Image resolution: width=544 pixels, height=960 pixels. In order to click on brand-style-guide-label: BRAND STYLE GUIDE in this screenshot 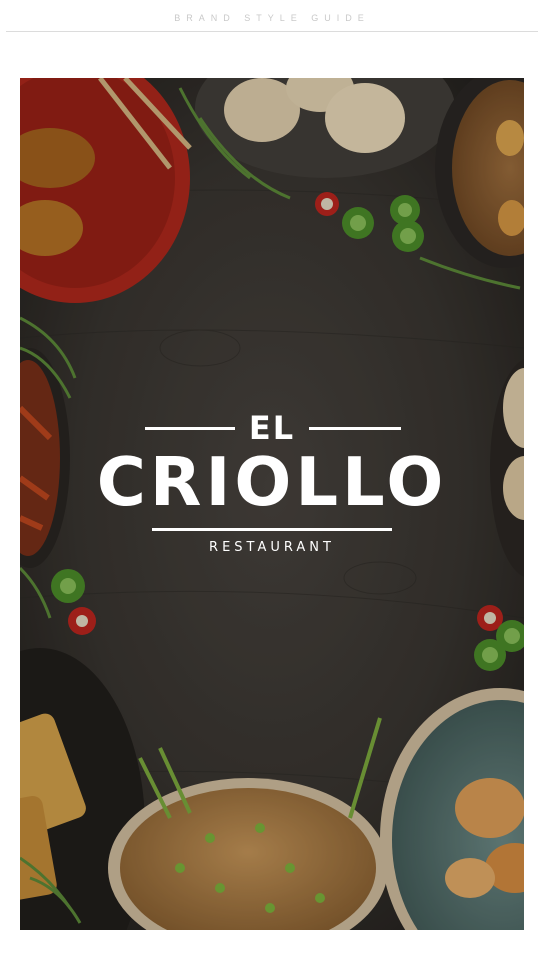, I will do `click(272, 18)`.